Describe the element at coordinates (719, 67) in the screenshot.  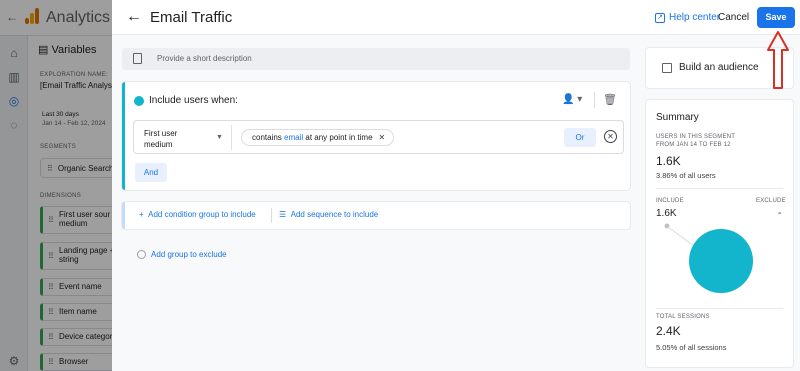
I see `build-audience-label: Build an audience` at that location.